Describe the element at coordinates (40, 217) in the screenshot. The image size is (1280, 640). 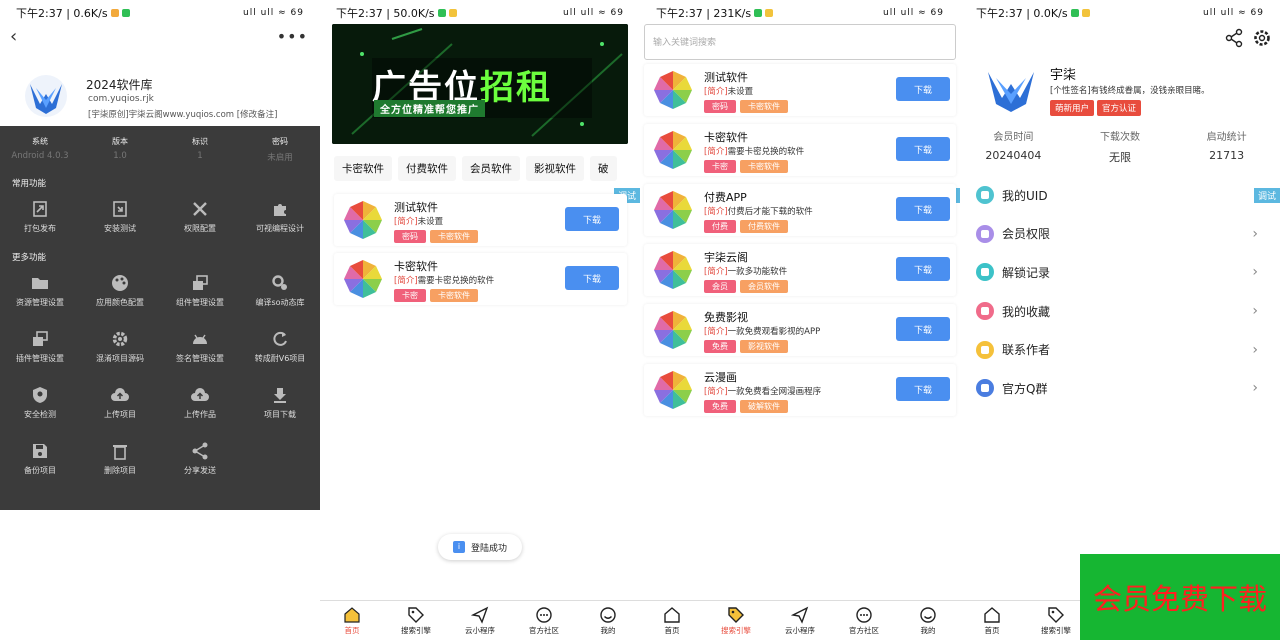
I see `tool-package: 打包发布` at that location.